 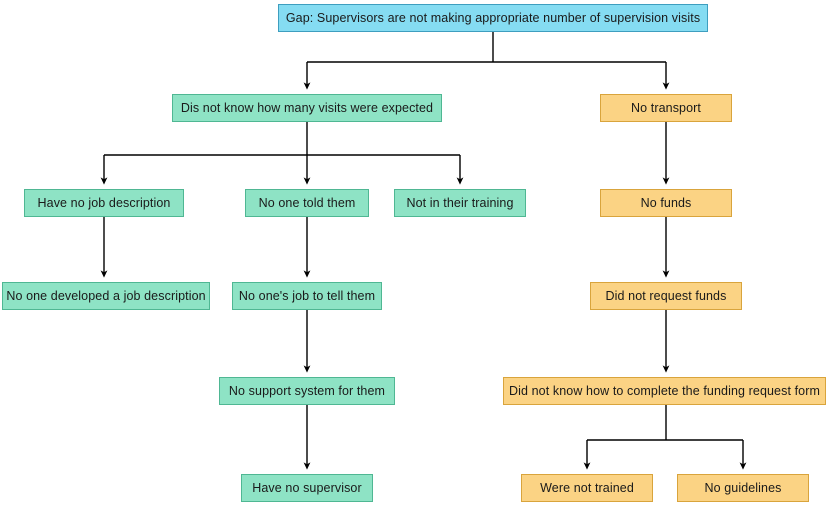 I want to click on node-did-not-request-funds-label: Did not request funds, so click(x=666, y=295).